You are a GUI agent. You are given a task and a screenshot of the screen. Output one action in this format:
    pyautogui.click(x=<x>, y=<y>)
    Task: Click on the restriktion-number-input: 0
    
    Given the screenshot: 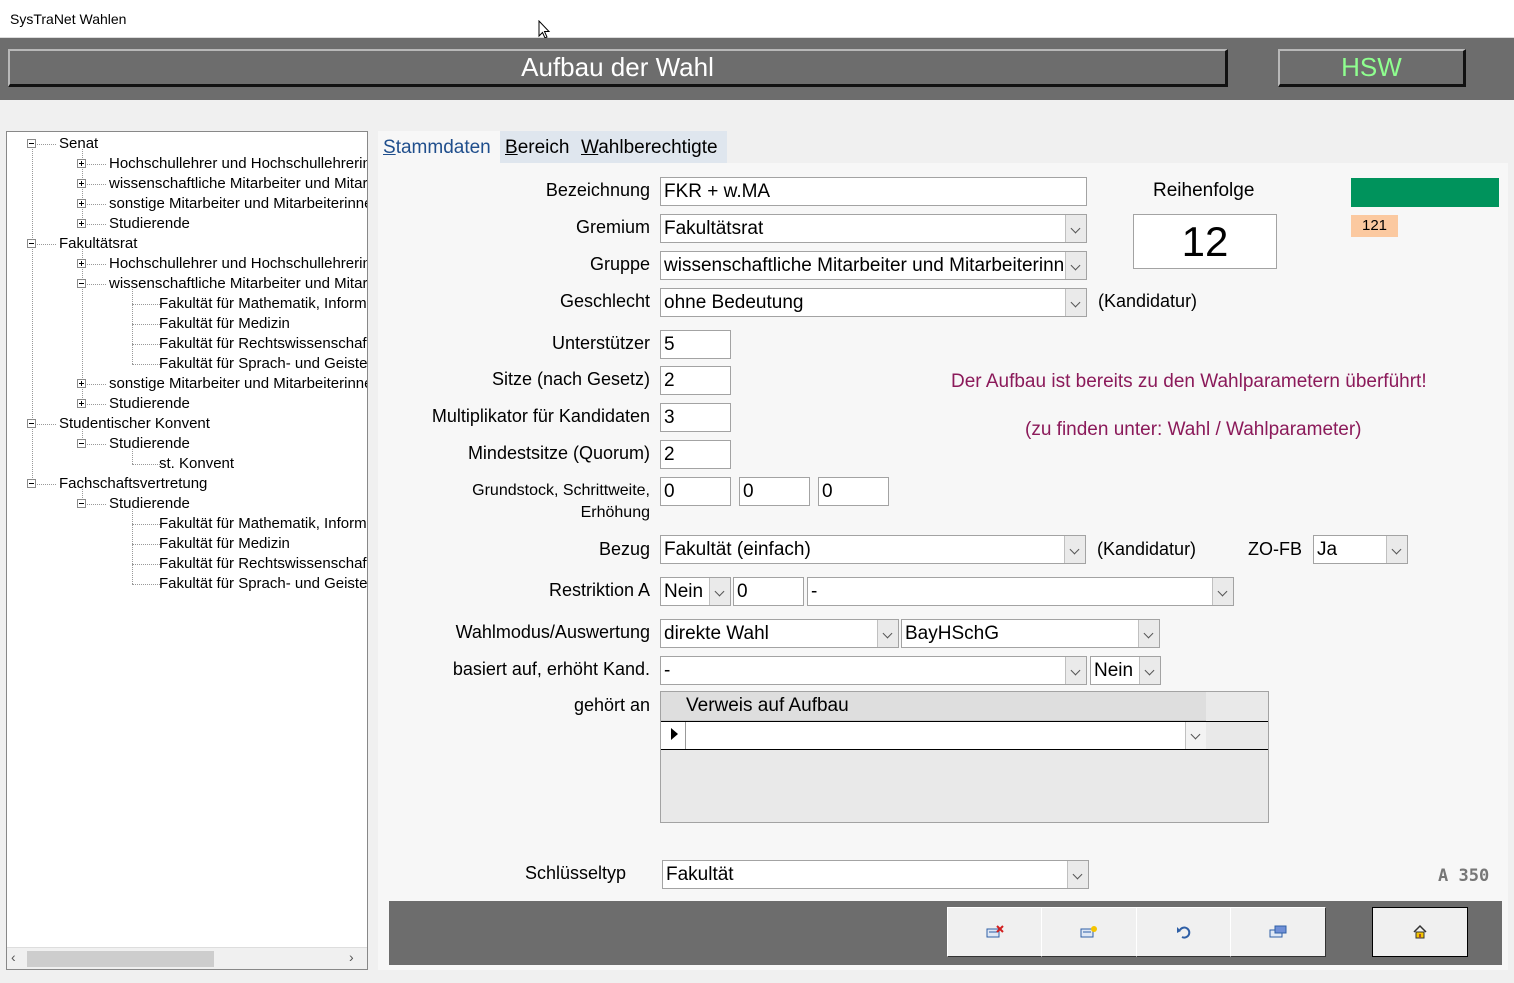 What is the action you would take?
    pyautogui.click(x=768, y=591)
    